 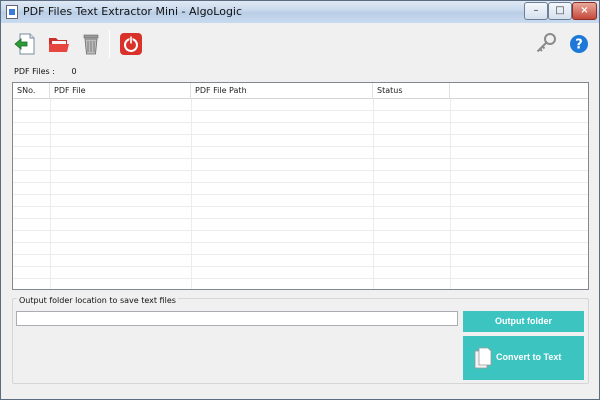 I want to click on table-header: SNo. PDF File PDF File Path Status, so click(x=300, y=91).